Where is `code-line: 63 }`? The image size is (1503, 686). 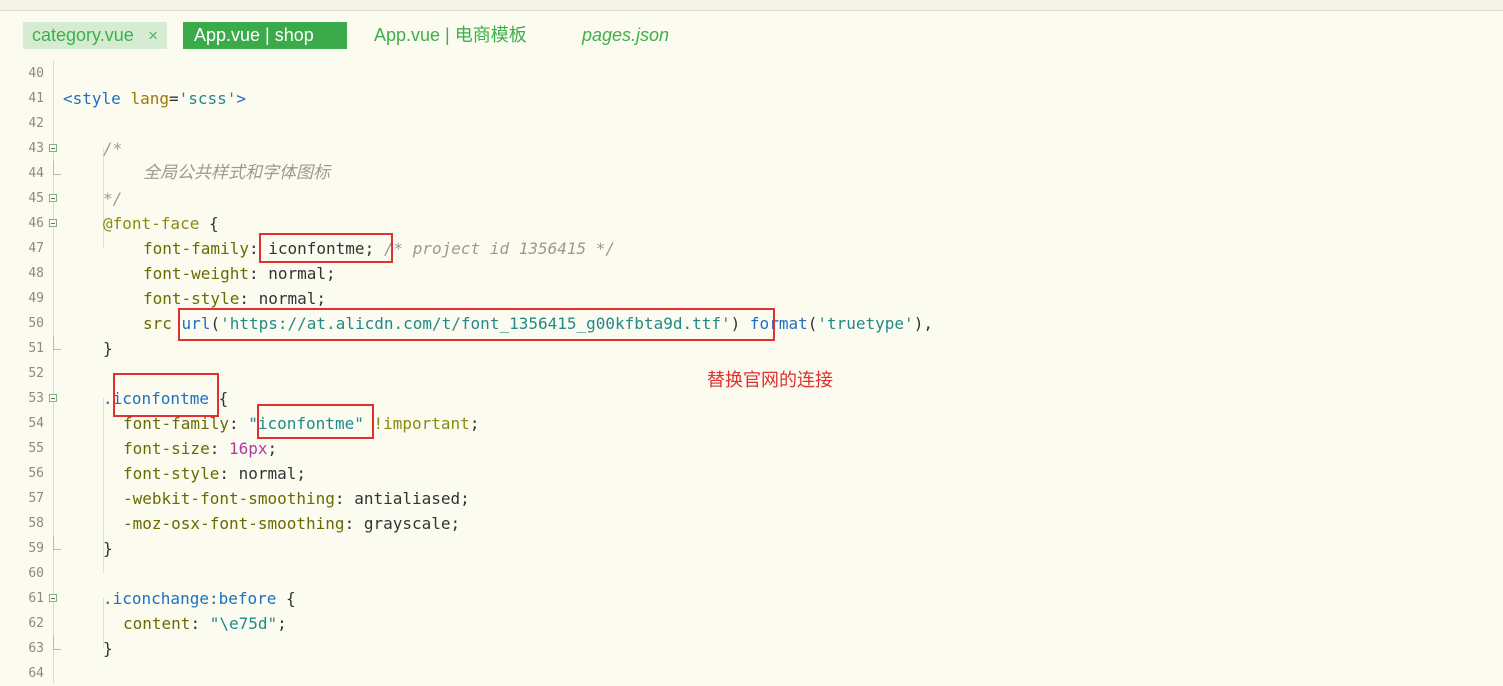
code-line: 63 } is located at coordinates (751, 648).